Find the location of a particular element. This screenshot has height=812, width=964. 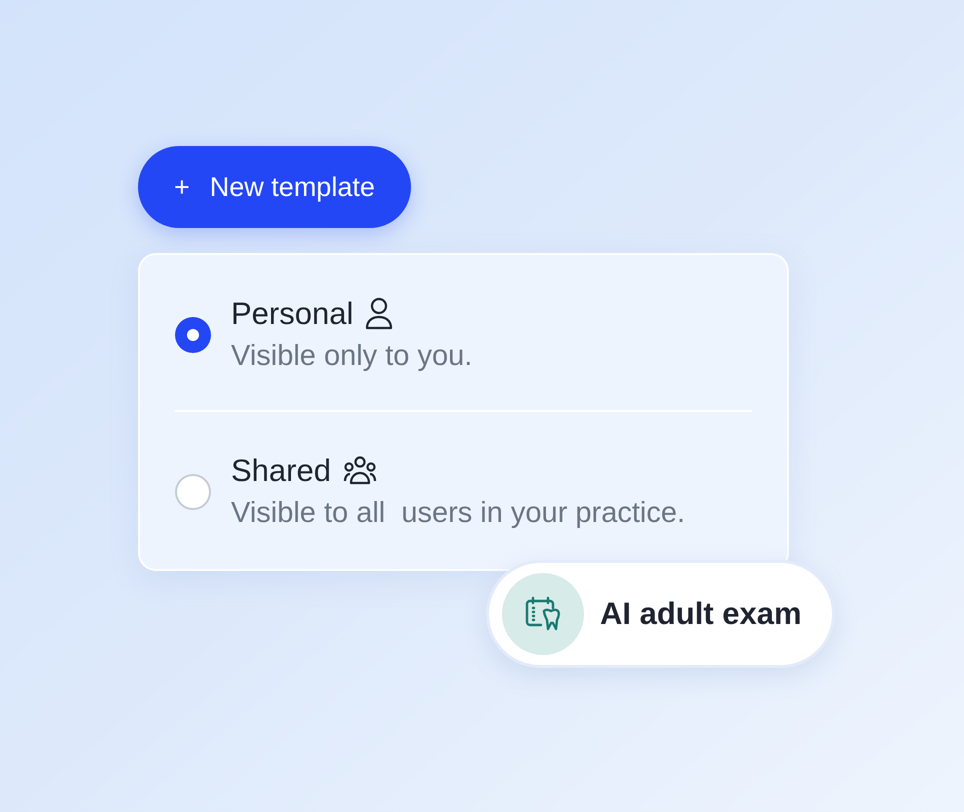

group-icon is located at coordinates (359, 471).